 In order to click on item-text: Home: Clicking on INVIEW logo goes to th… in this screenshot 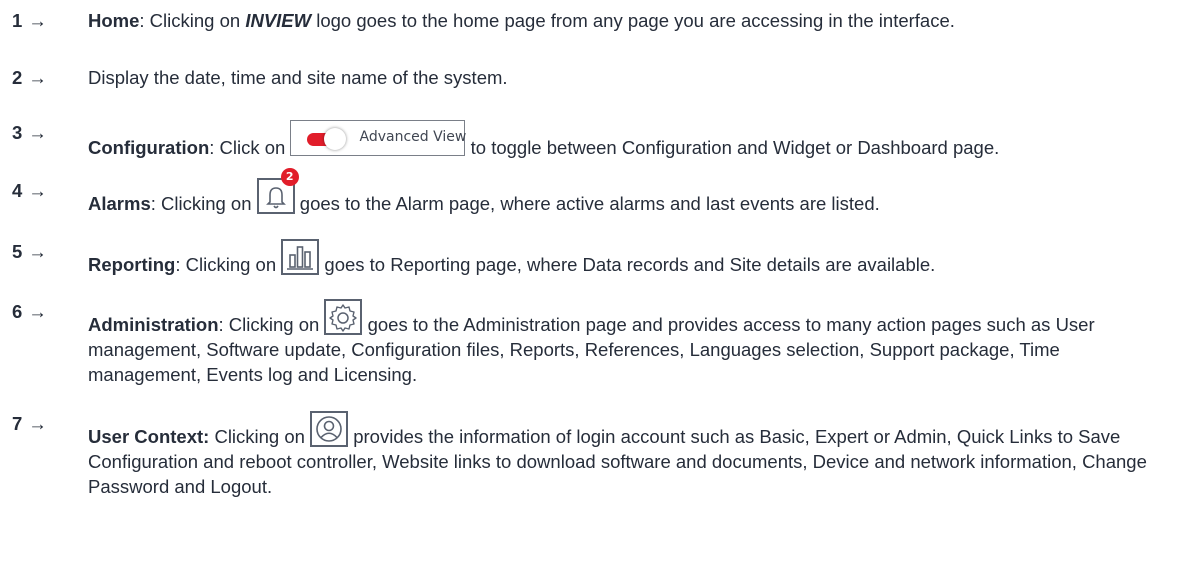, I will do `click(521, 20)`.